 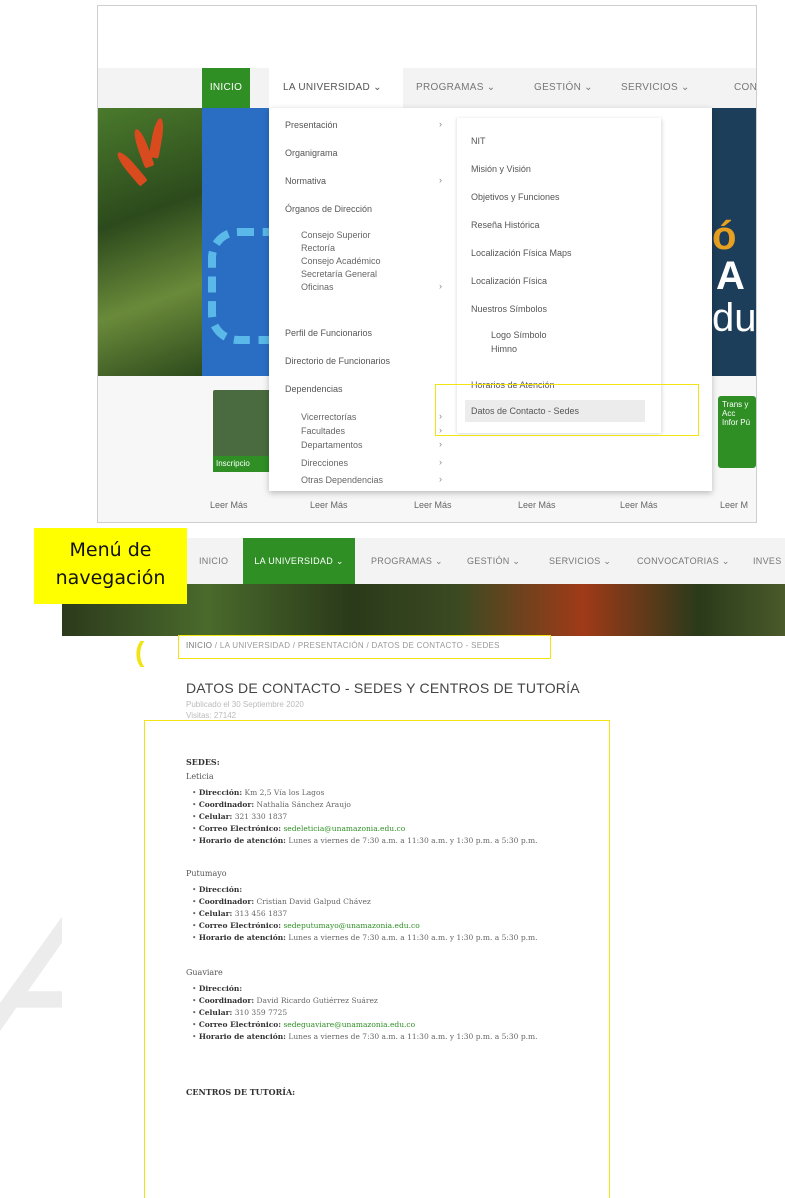 What do you see at coordinates (339, 274) in the screenshot?
I see `submenu-item: Secretaría General` at bounding box center [339, 274].